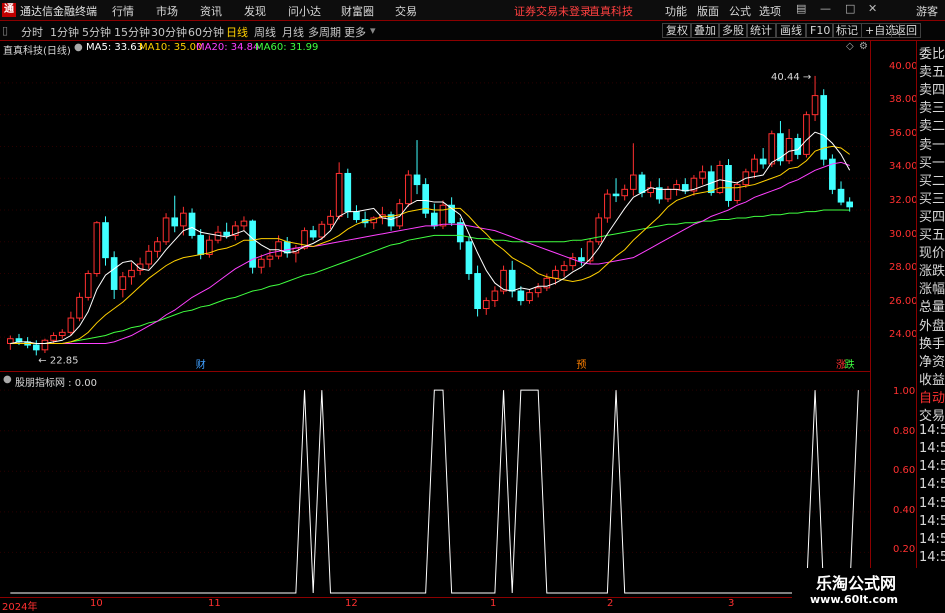 The height and width of the screenshot is (613, 945). Describe the element at coordinates (206, 32) in the screenshot. I see `tab-60min: 60分钟` at that location.